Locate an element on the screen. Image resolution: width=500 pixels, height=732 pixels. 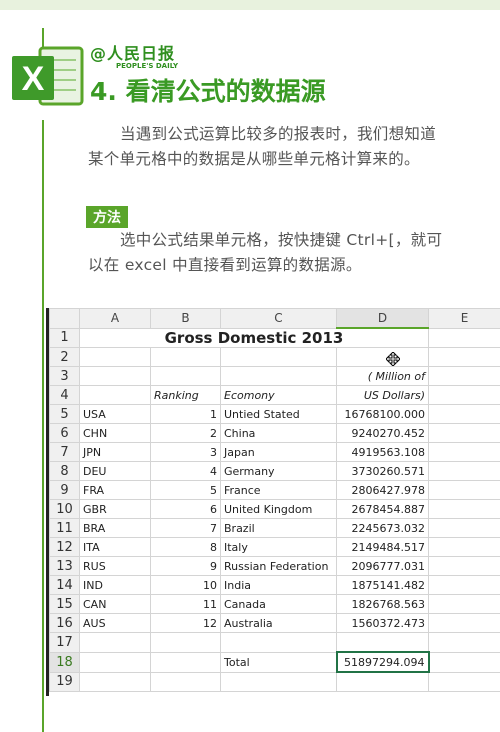
rank-cell: 1 is located at coordinates (185, 414).